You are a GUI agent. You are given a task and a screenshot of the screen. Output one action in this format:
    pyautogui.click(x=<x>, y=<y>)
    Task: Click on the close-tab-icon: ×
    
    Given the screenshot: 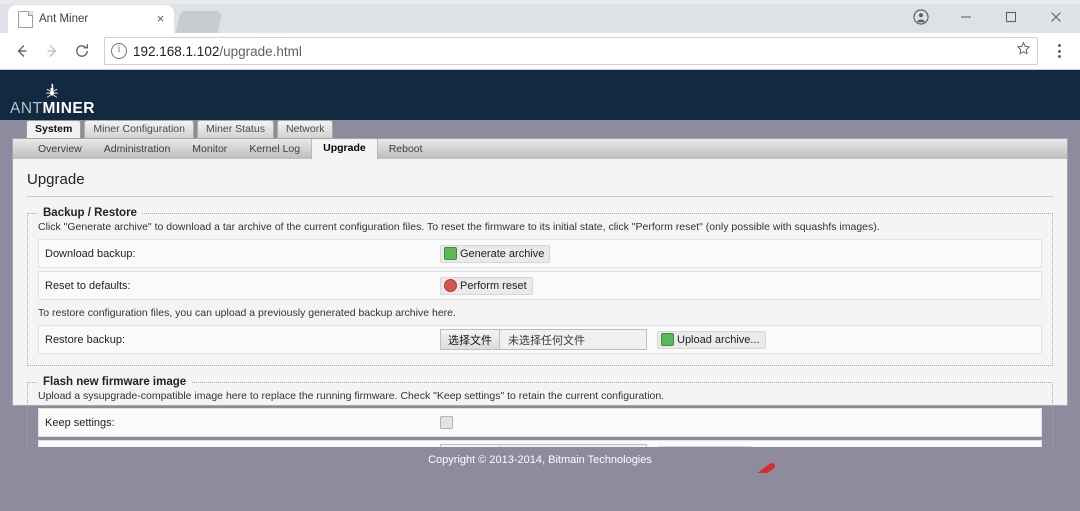 What is the action you would take?
    pyautogui.click(x=160, y=19)
    